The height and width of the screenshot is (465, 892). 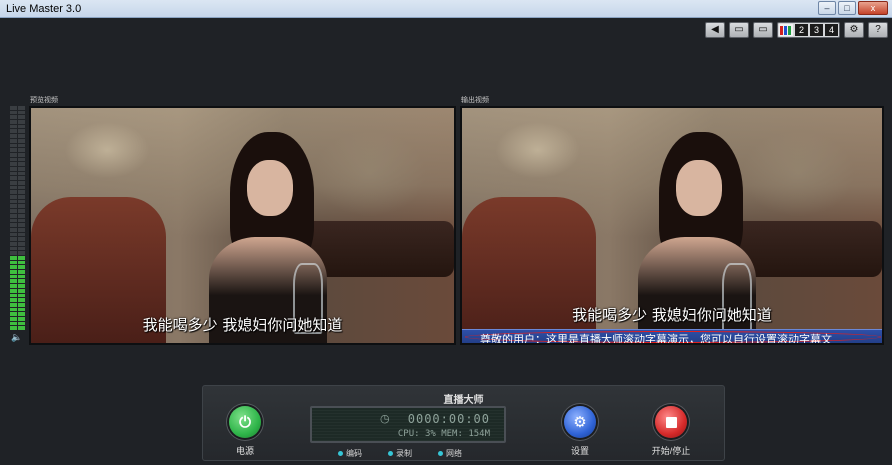 What do you see at coordinates (448, 419) in the screenshot?
I see `elapsed-time: 0000:00:00` at bounding box center [448, 419].